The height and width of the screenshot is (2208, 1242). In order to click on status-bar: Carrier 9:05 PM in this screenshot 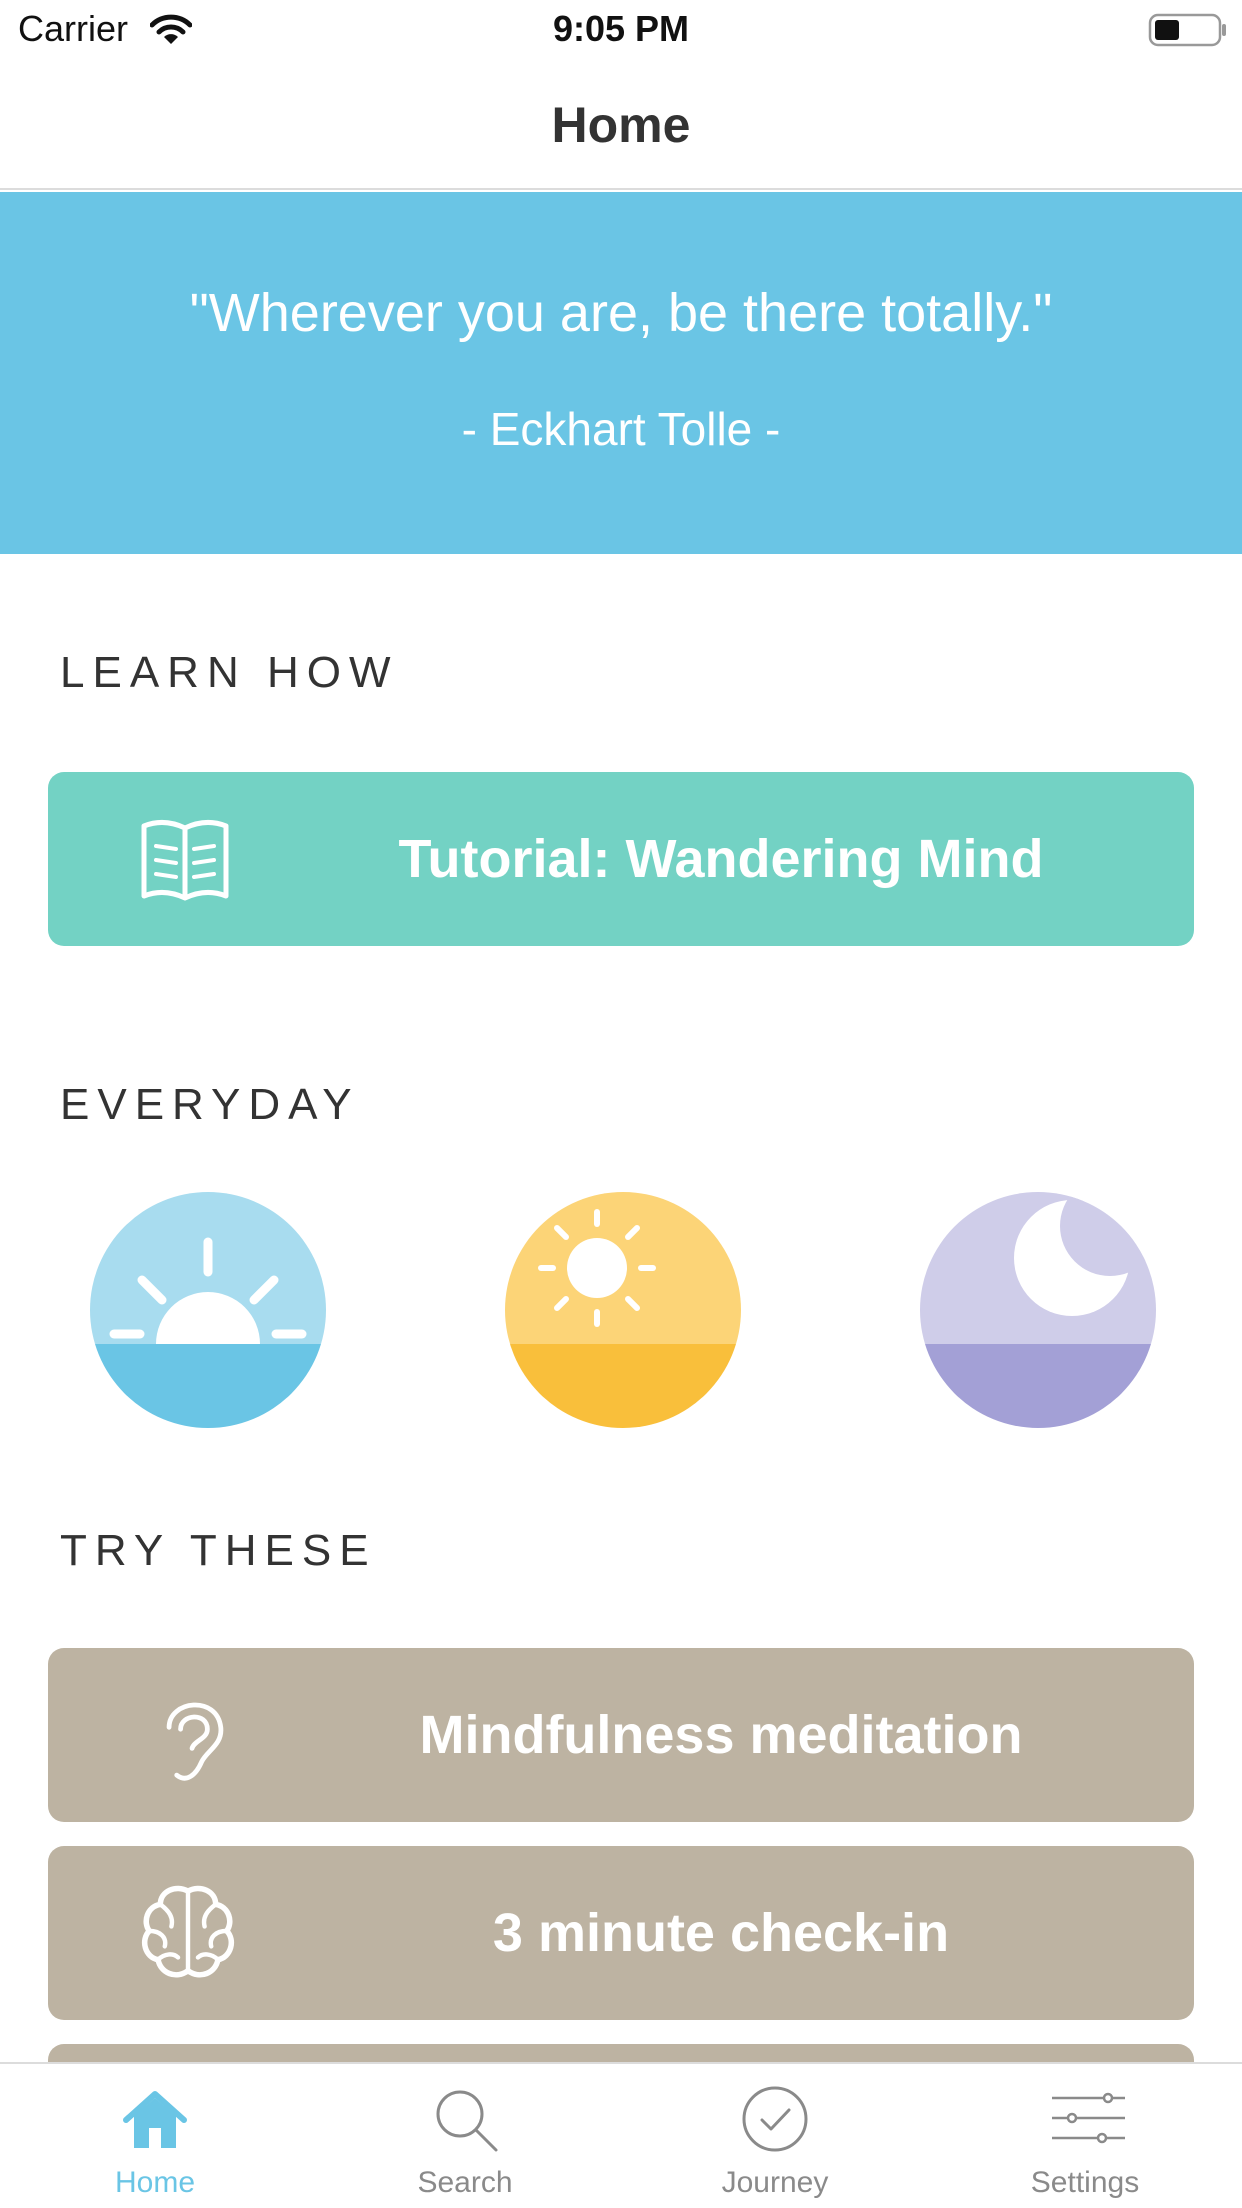, I will do `click(621, 31)`.